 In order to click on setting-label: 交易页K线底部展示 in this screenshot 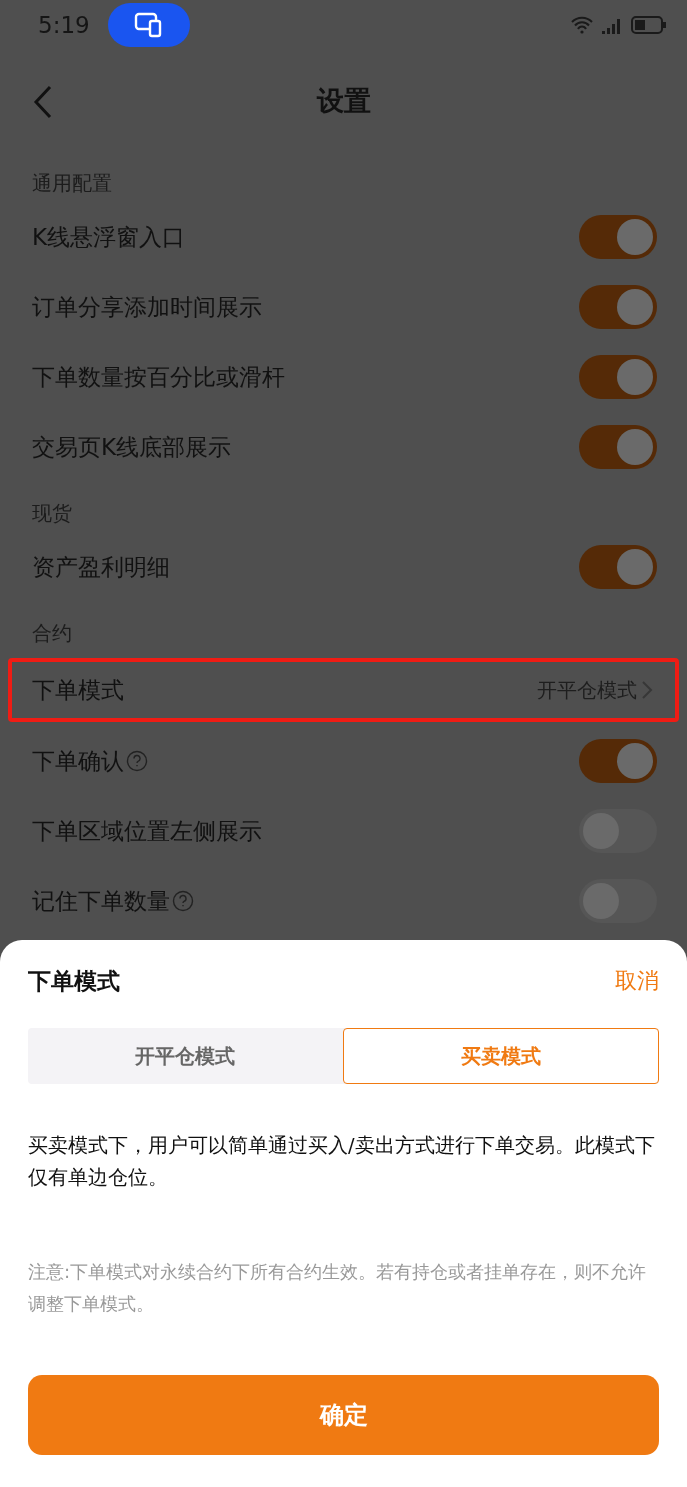, I will do `click(132, 447)`.